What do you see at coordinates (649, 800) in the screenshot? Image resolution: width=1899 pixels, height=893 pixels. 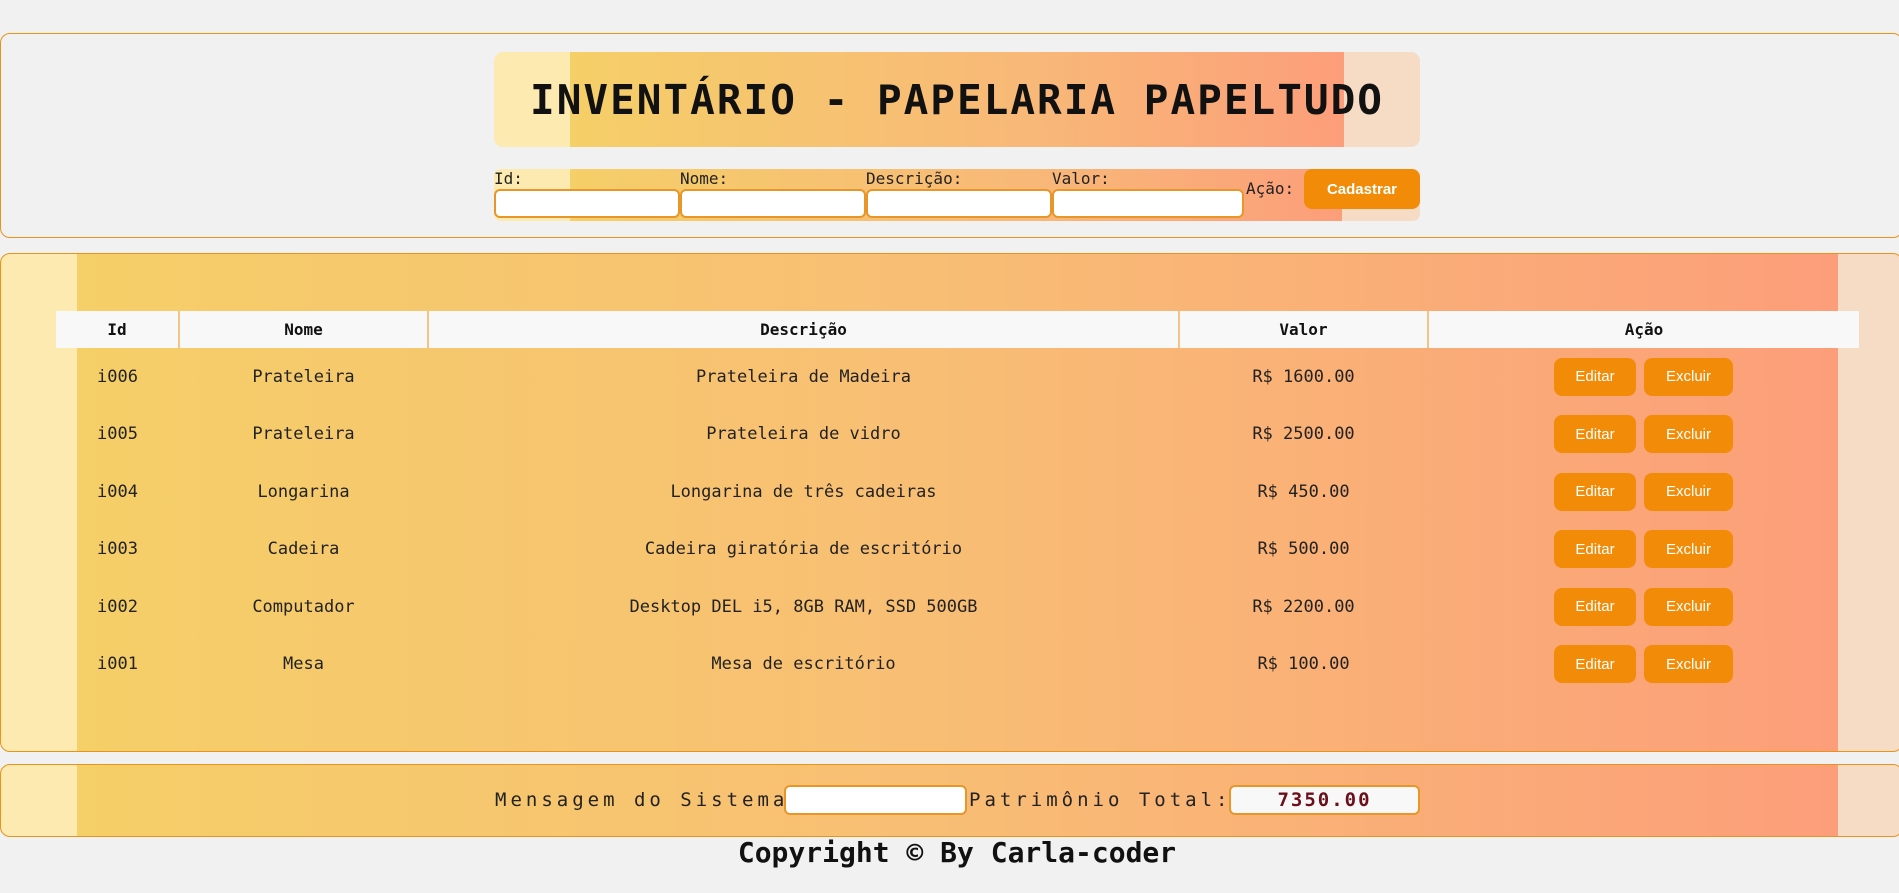 I see `system-message-label: Mensagem do Sistema:` at bounding box center [649, 800].